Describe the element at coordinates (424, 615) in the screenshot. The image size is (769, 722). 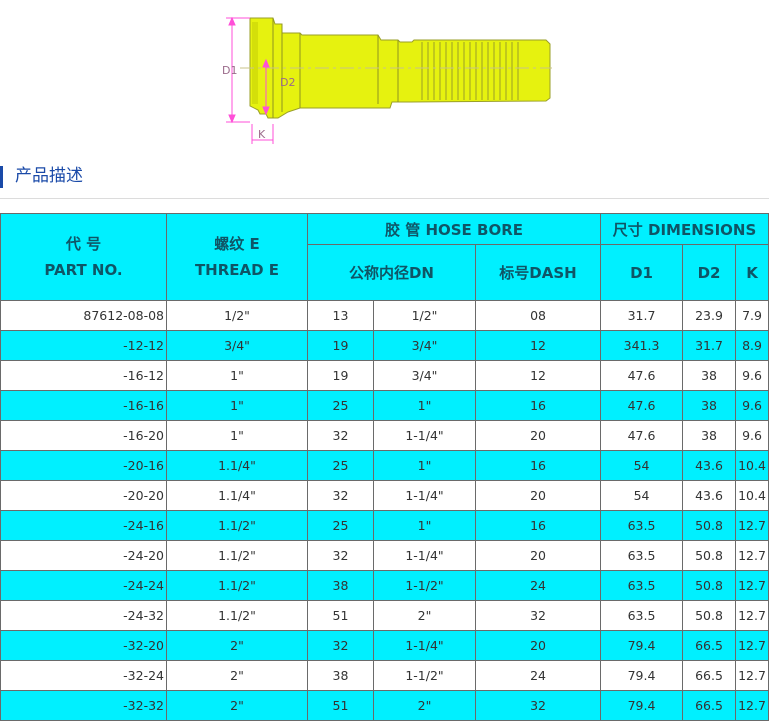
I see `cell-dn-inch: 2"` at that location.